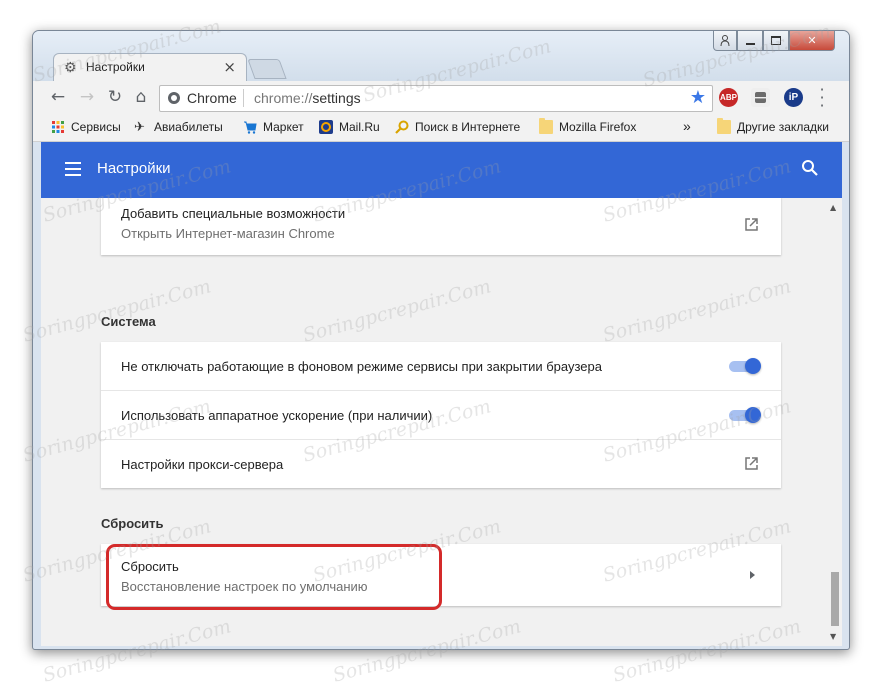 Image resolution: width=882 pixels, height=687 pixels. I want to click on cart-icon, so click(250, 127).